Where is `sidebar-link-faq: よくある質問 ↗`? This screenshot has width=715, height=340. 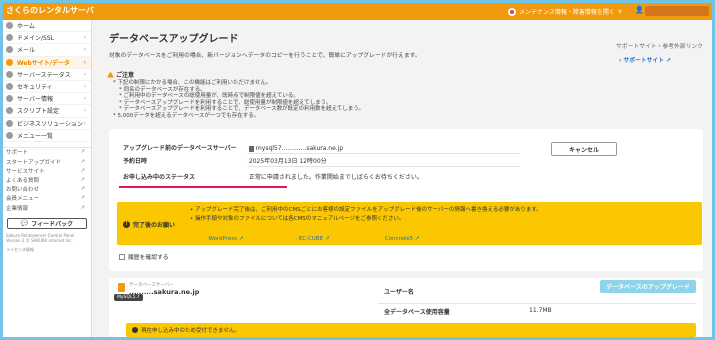
sidebar-link-faq: よくある質問 ↗ is located at coordinates (47, 179).